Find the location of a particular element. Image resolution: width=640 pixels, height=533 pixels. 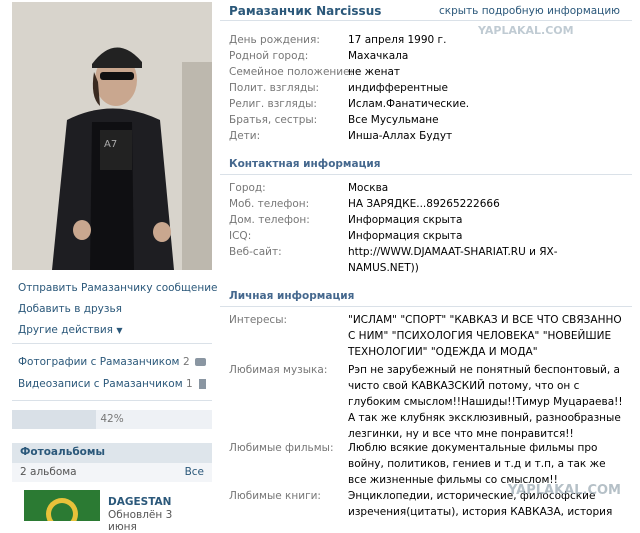

other-actions-dropdown: Другие действия ▼ is located at coordinates (70, 330).